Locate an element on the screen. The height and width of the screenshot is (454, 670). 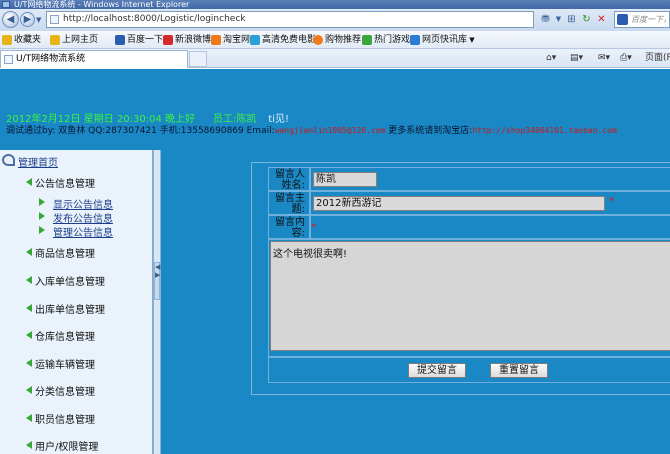
webslice-icon is located at coordinates (415, 40).